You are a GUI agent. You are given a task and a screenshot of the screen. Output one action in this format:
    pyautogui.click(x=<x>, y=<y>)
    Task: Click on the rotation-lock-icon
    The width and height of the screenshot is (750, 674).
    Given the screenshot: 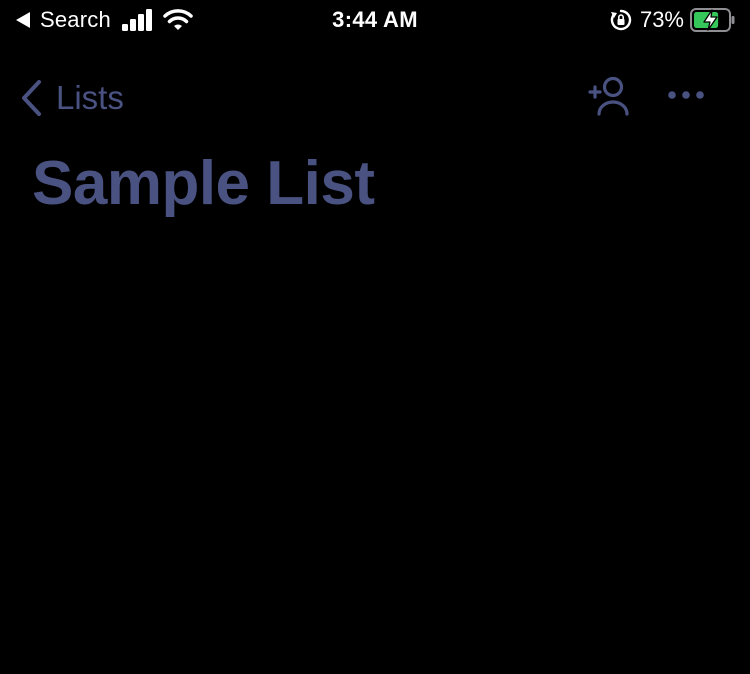 What is the action you would take?
    pyautogui.click(x=621, y=20)
    